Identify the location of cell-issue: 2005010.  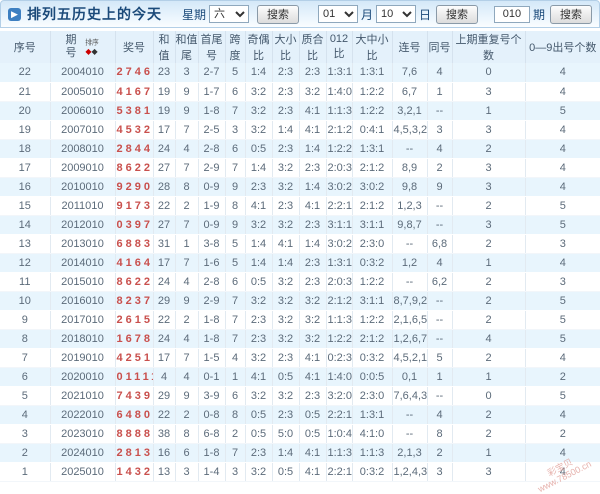
(82, 91).